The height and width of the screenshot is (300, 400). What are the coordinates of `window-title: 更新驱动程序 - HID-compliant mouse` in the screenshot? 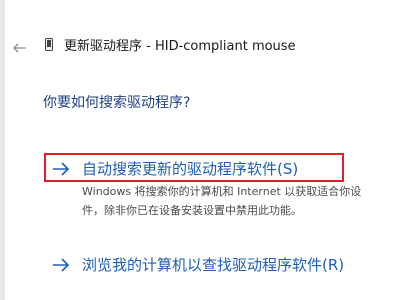 It's located at (180, 46).